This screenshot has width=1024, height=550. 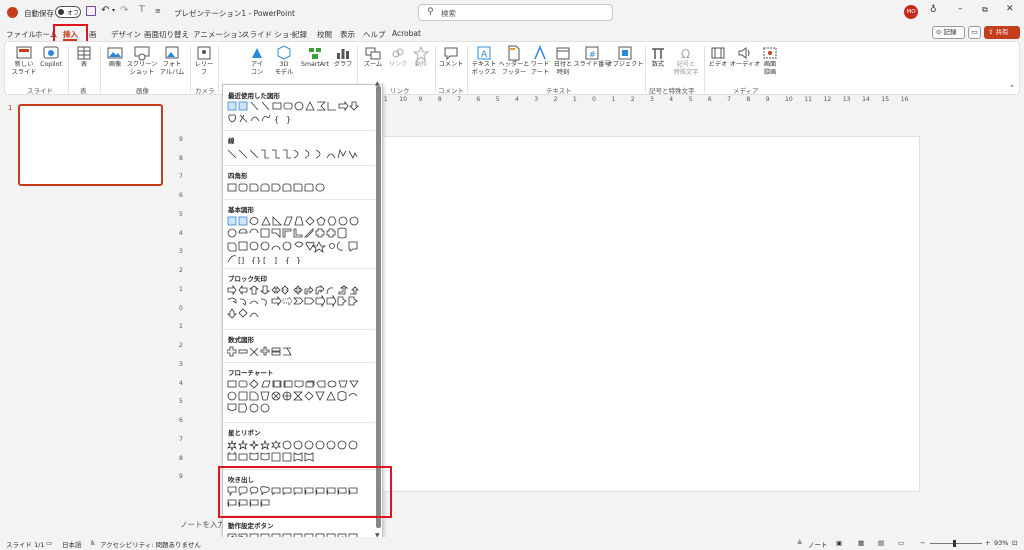 I want to click on screen-recording-button: 画面 録画, so click(x=770, y=61).